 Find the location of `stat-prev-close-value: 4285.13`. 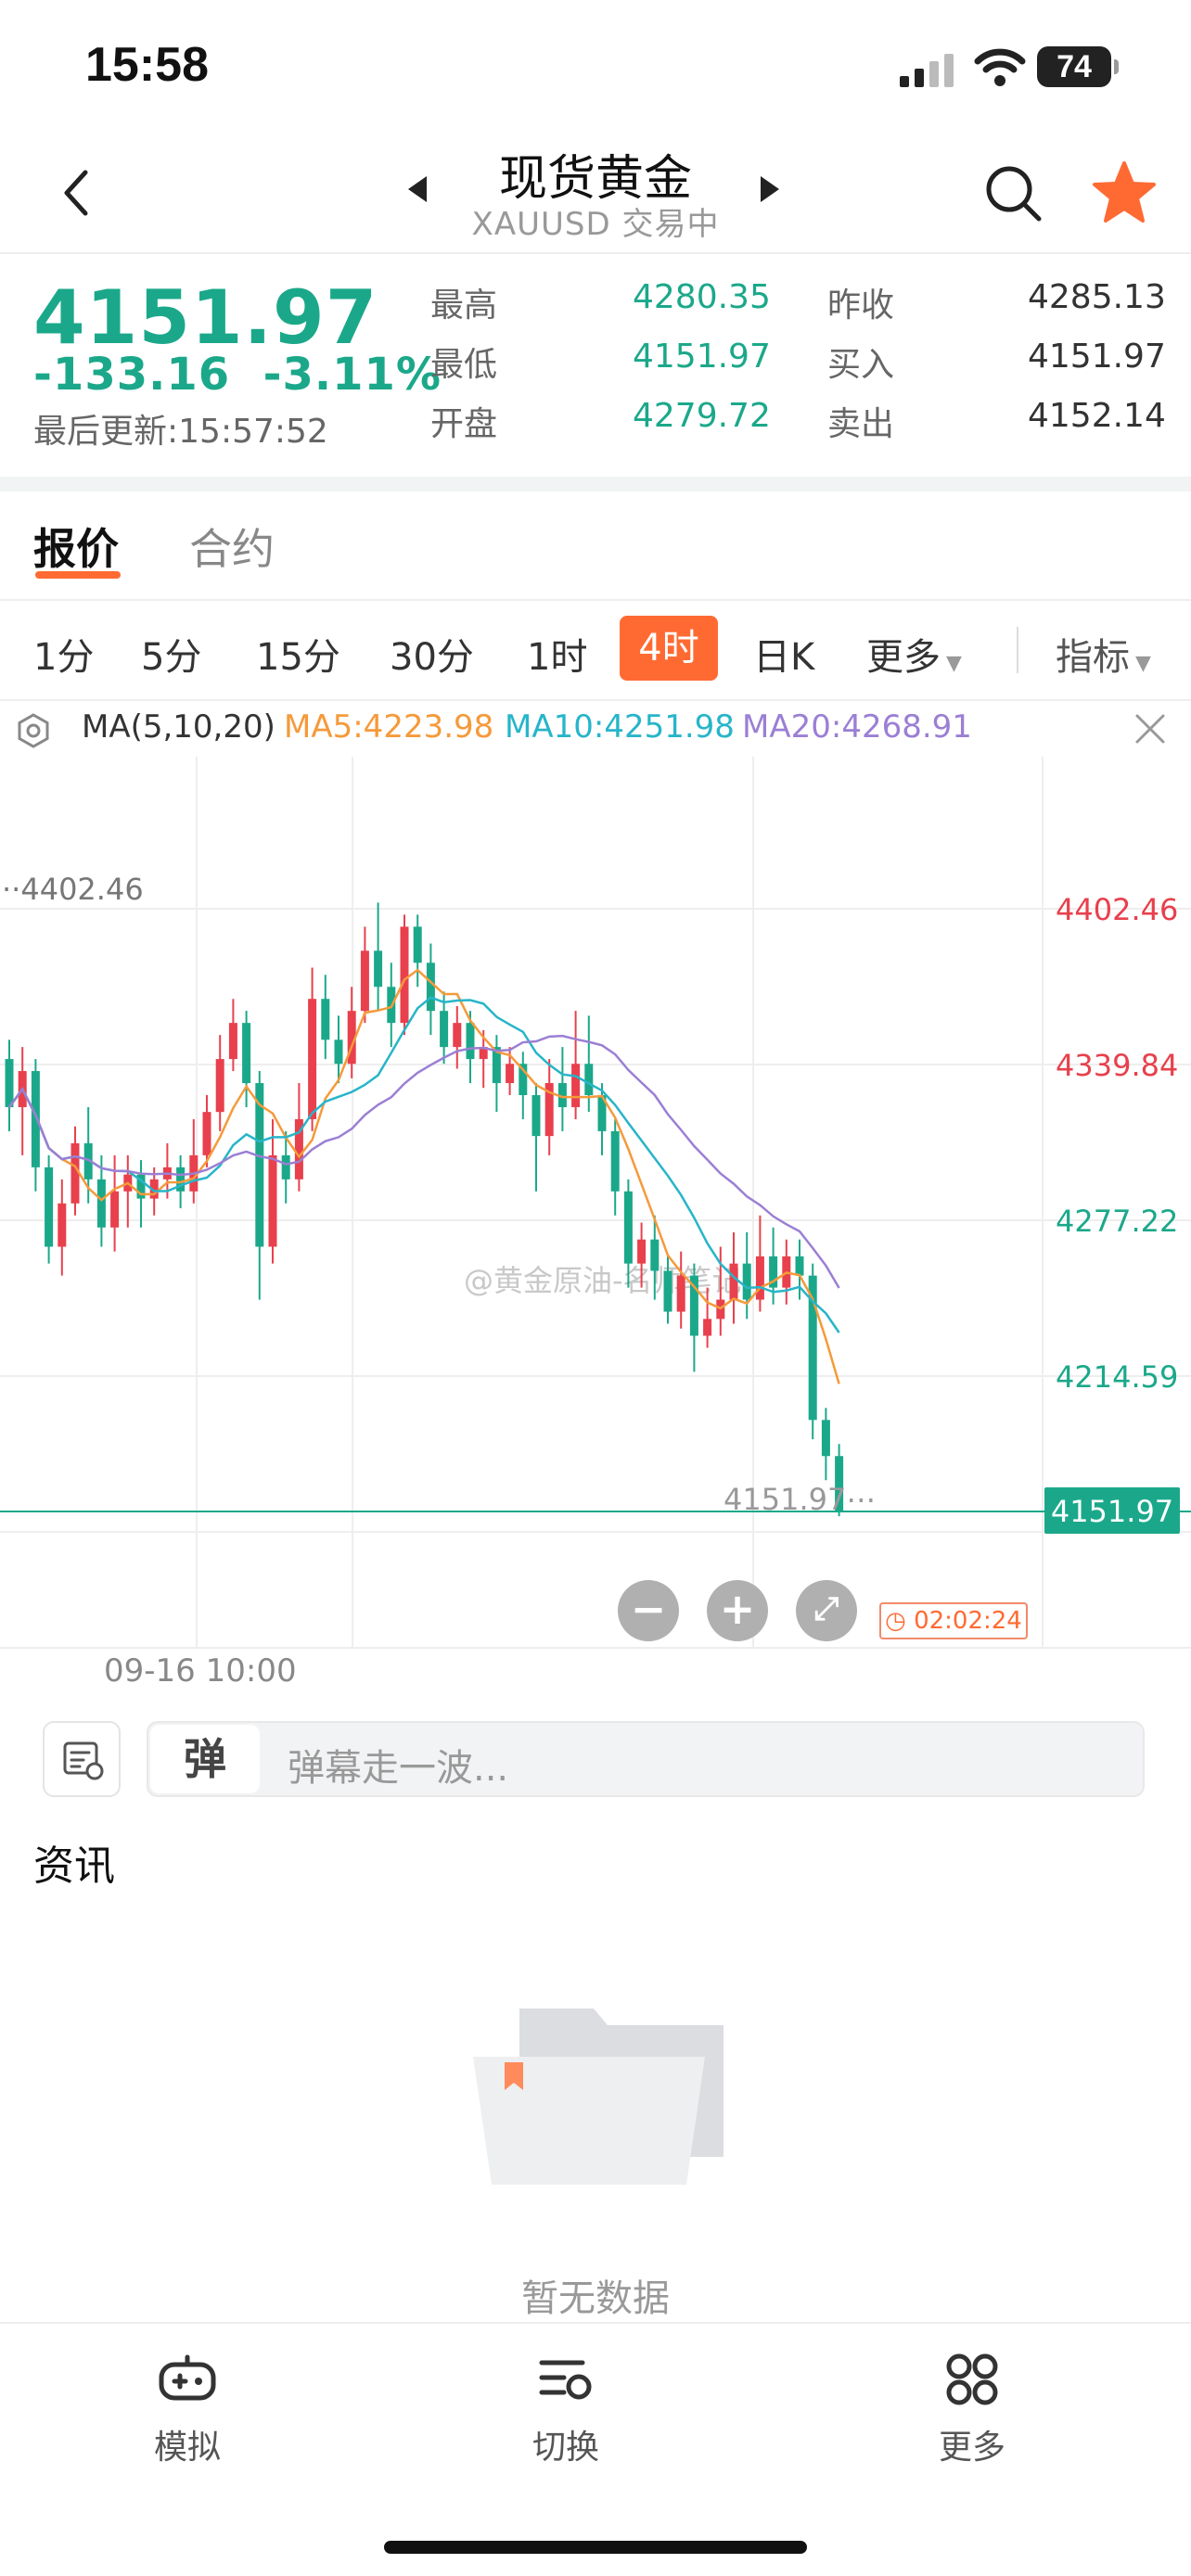

stat-prev-close-value: 4285.13 is located at coordinates (1097, 297).